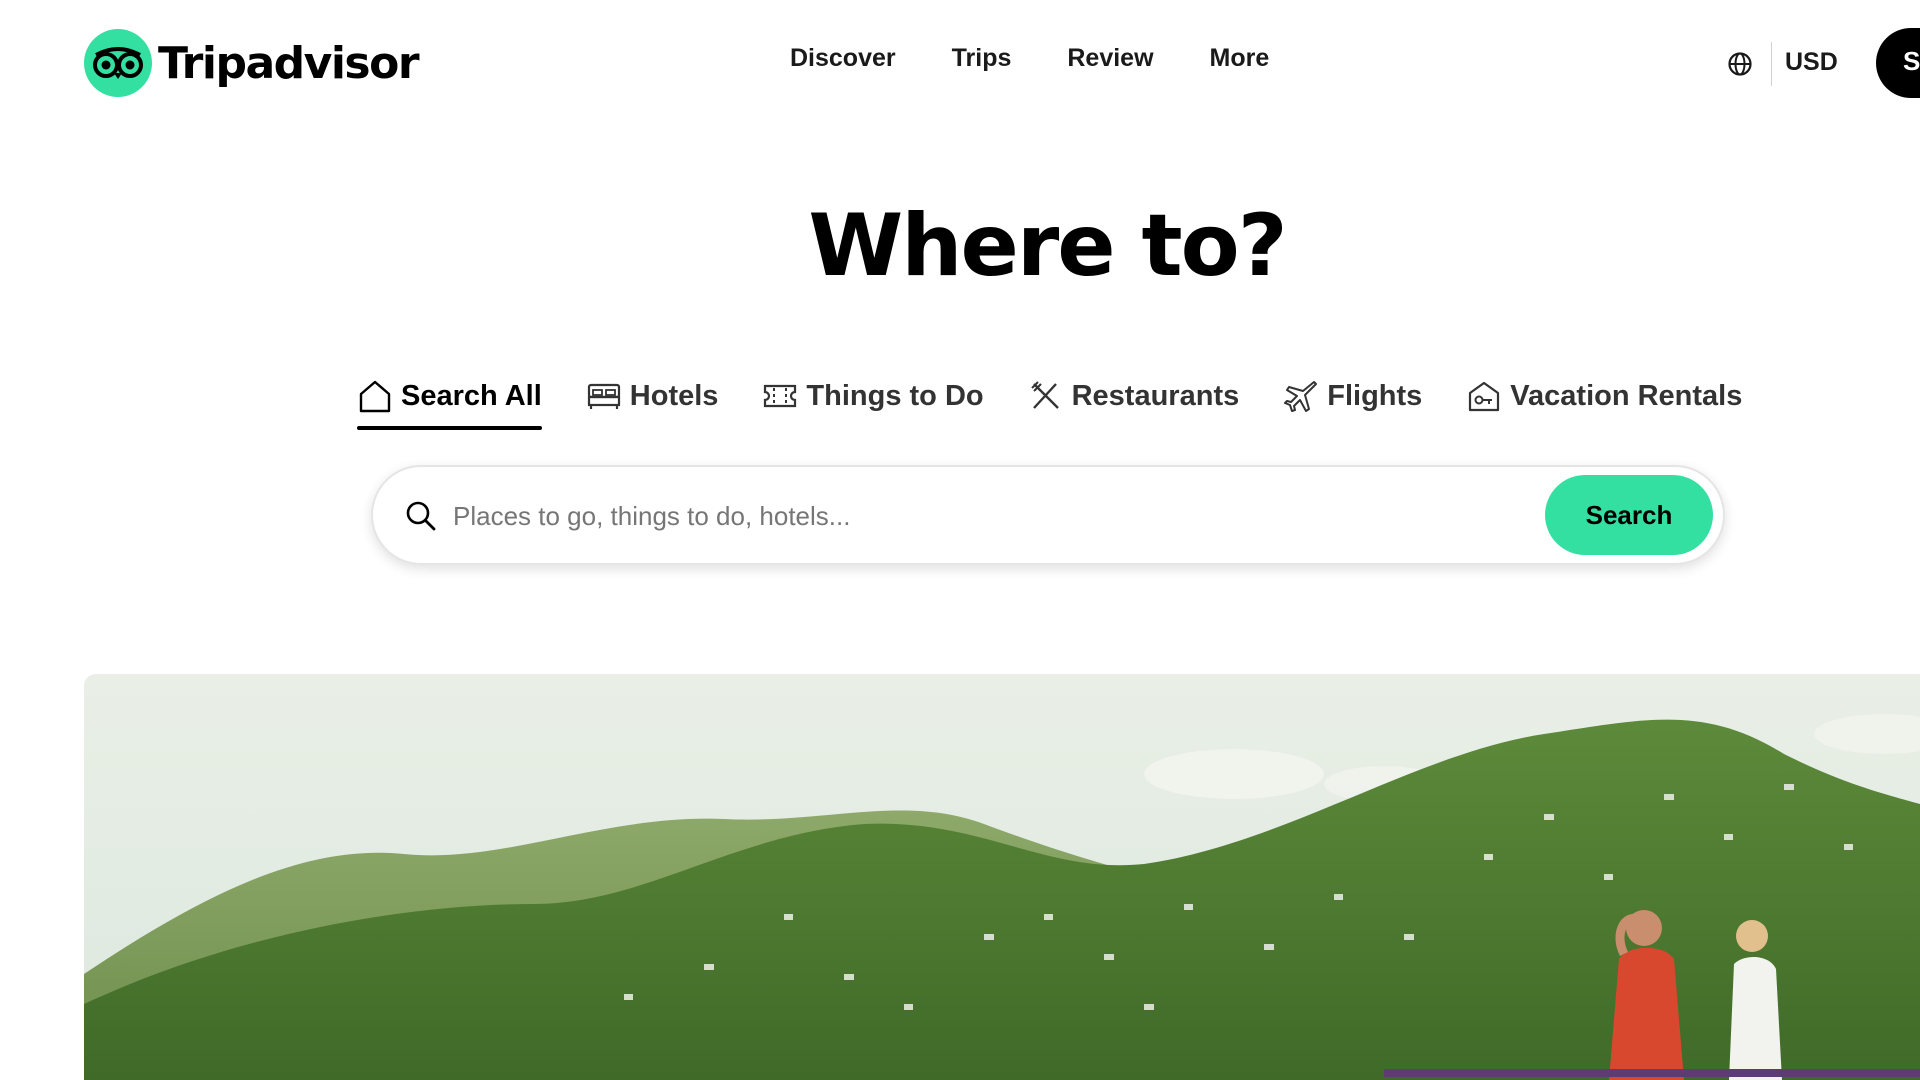  I want to click on search-bar: Search, so click(1048, 515).